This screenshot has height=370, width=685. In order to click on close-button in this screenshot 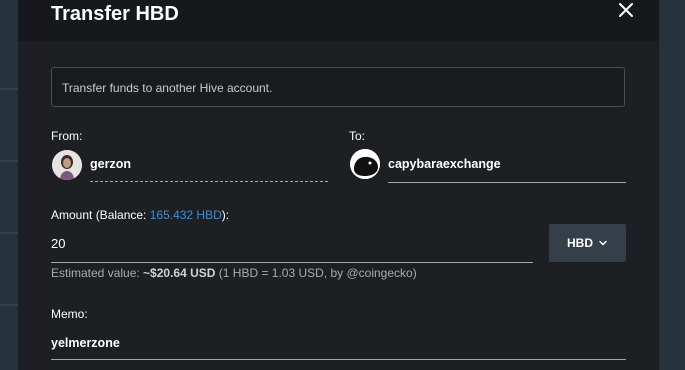, I will do `click(627, 11)`.